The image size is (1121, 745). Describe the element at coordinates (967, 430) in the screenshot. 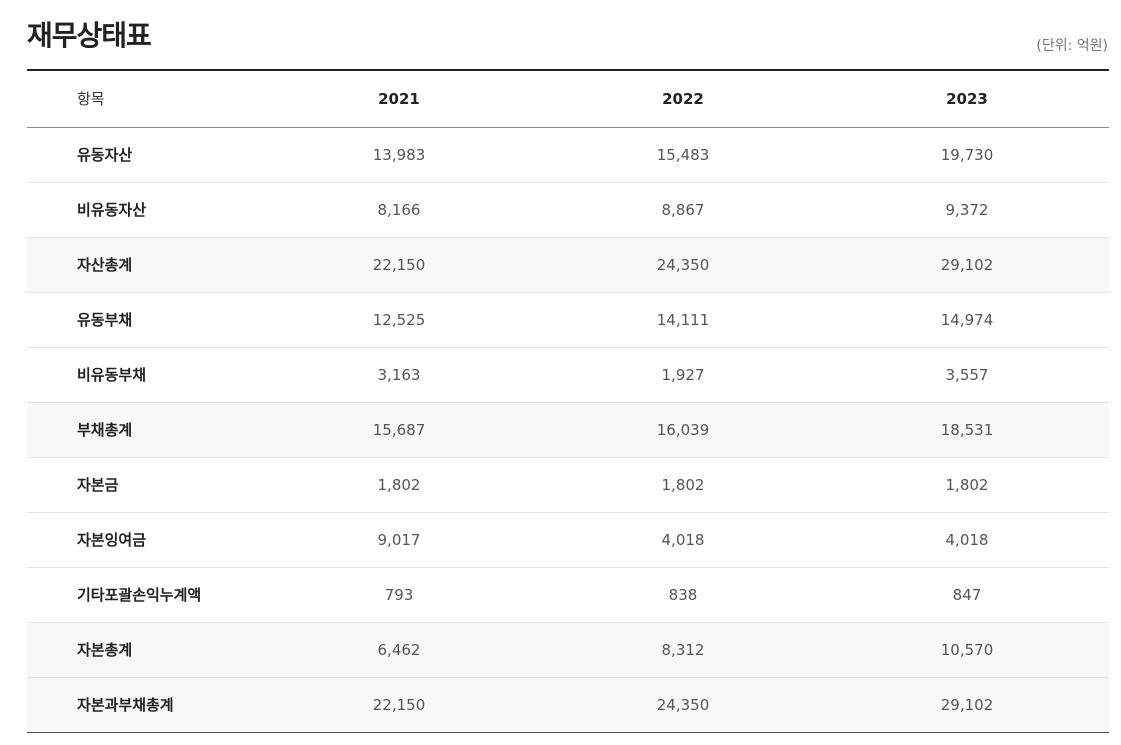

I see `row-value: 18,531` at that location.